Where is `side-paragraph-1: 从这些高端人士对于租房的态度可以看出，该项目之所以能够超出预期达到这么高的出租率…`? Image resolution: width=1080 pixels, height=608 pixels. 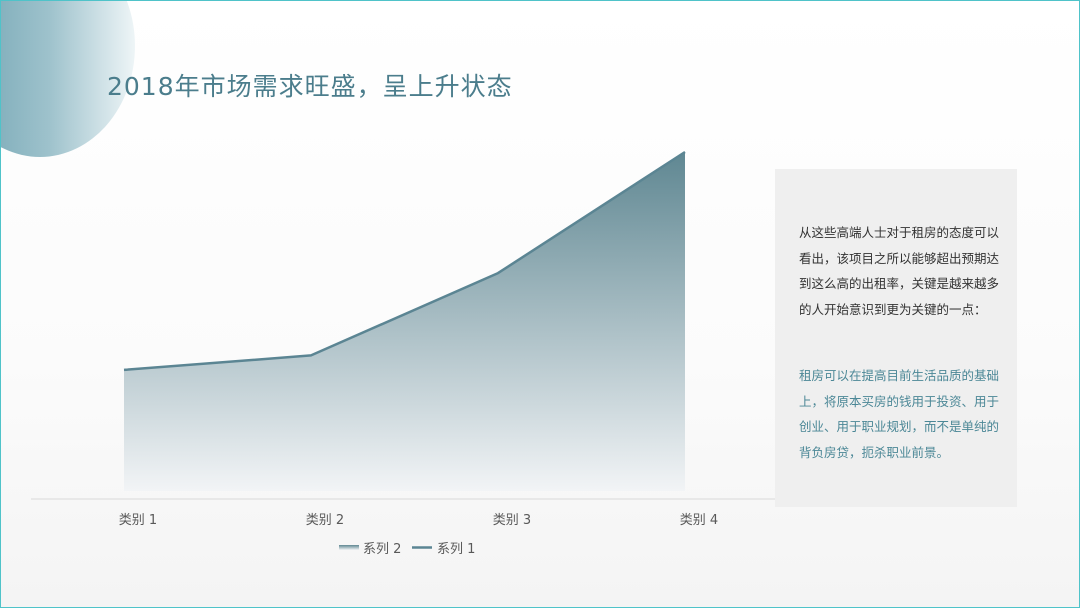
side-paragraph-1: 从这些高端人士对于租房的态度可以看出，该项目之所以能够超出预期达到这么高的出租率… is located at coordinates (899, 271).